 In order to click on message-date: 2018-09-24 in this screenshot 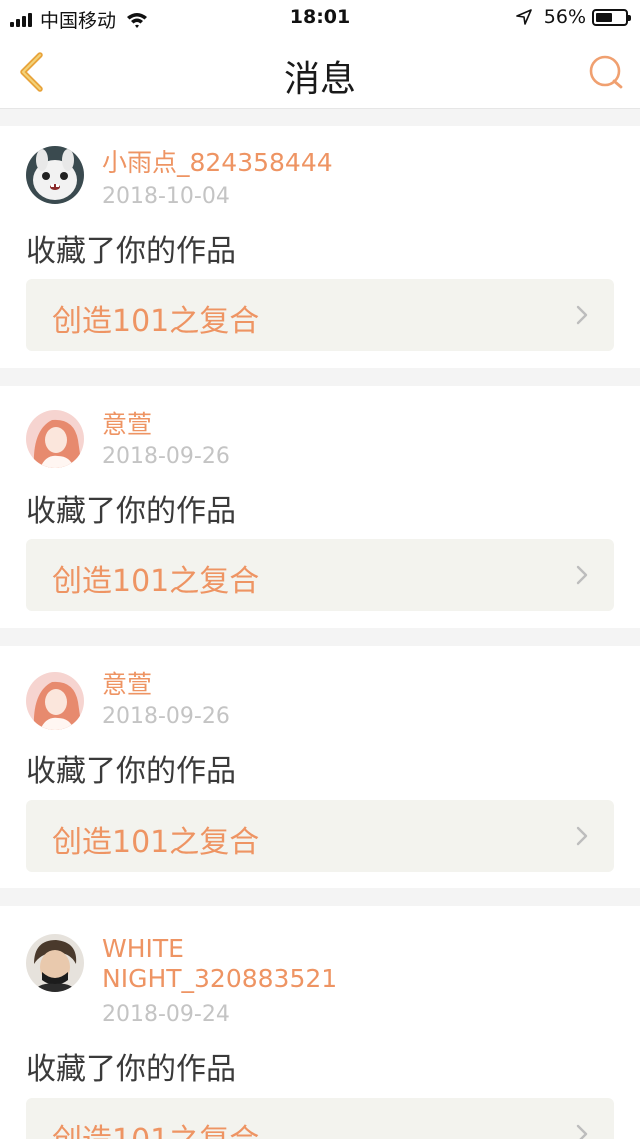, I will do `click(166, 1014)`.